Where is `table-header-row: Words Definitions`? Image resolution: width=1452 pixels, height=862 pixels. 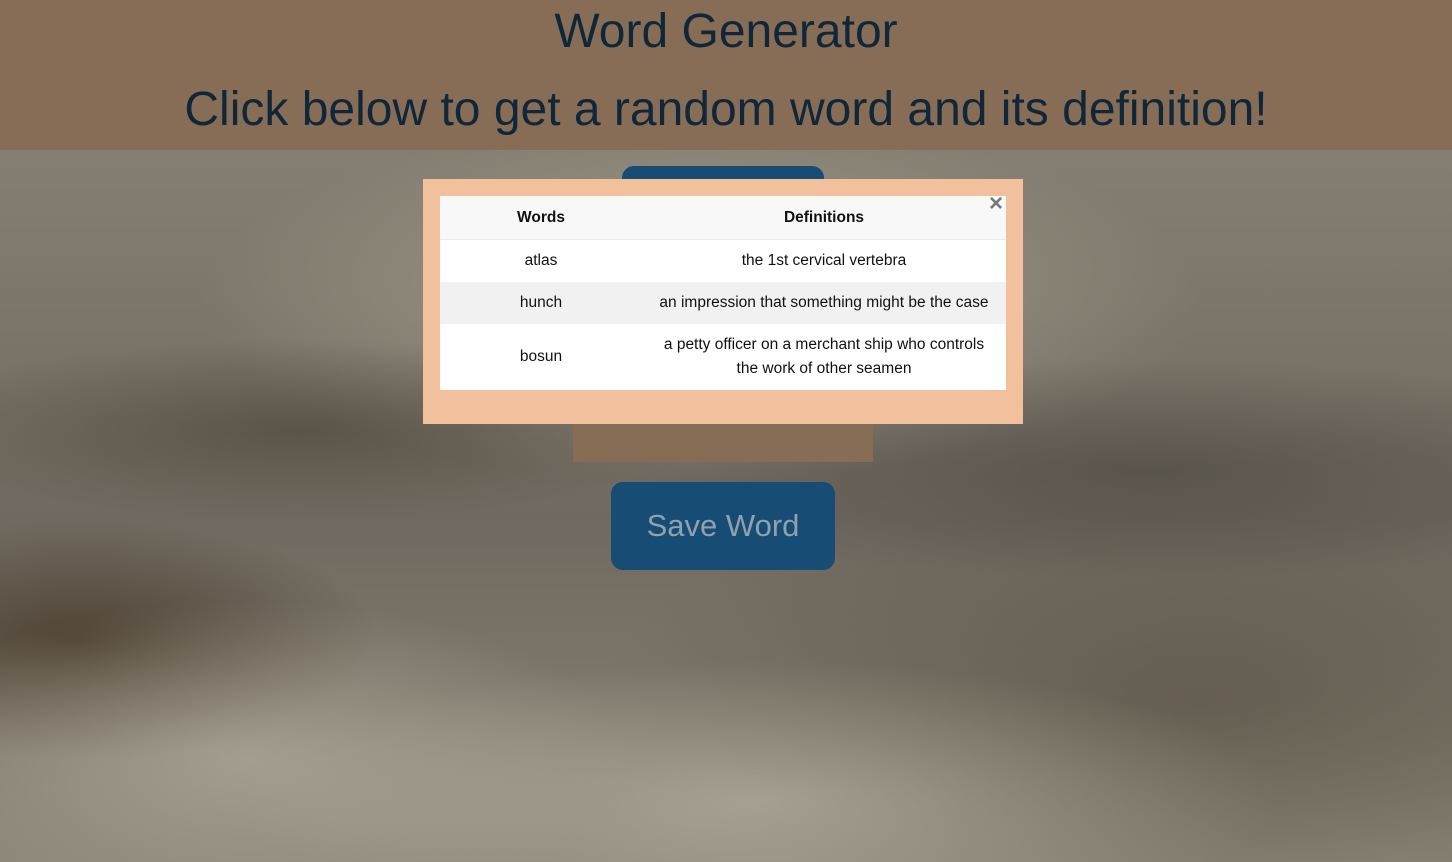
table-header-row: Words Definitions is located at coordinates (723, 218).